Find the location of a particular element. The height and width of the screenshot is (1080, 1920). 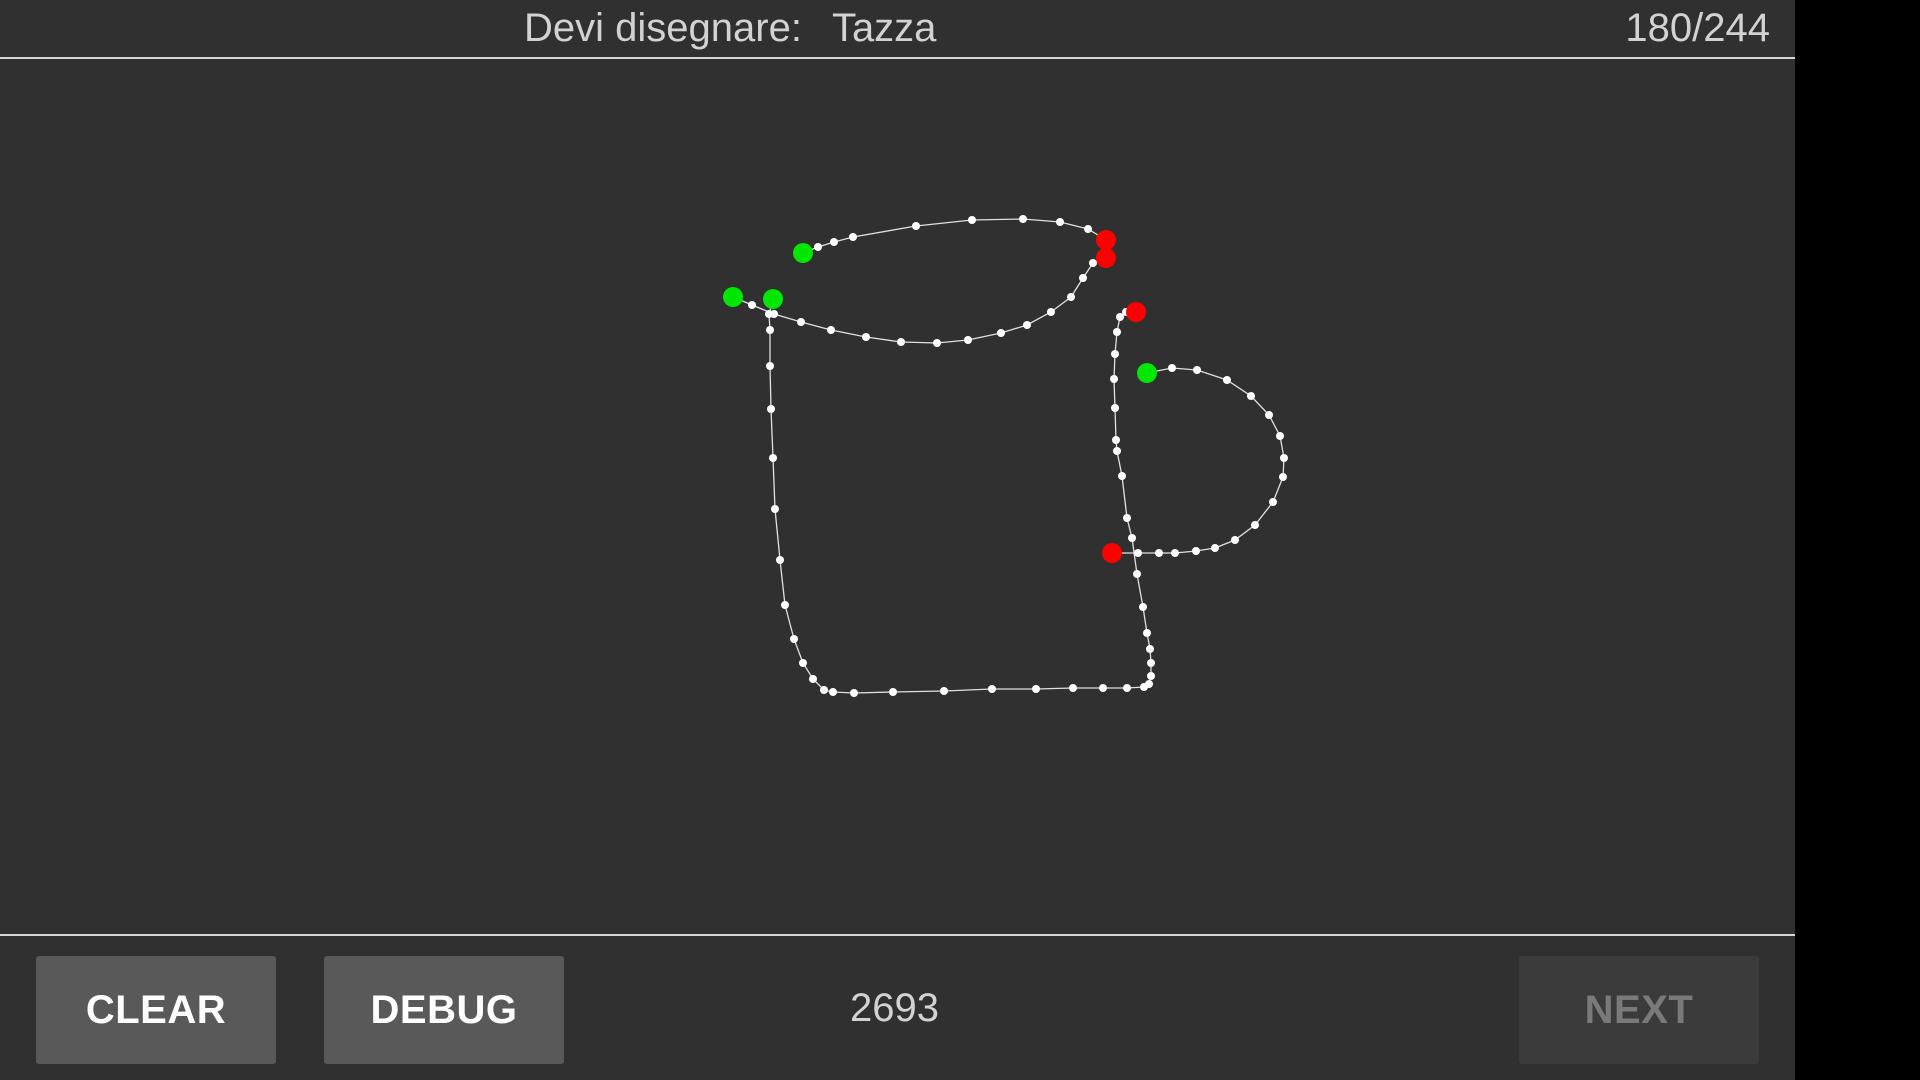

prompt-word: Tazza is located at coordinates (884, 28).